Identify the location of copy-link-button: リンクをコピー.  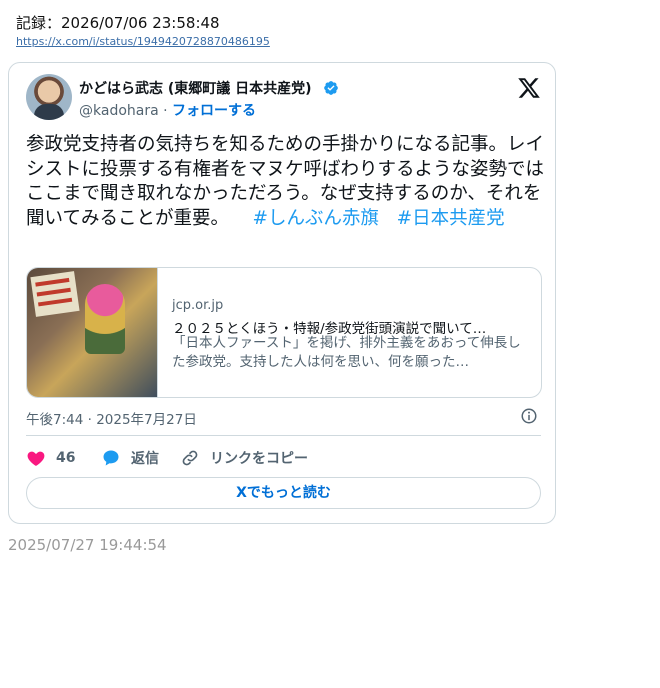
(244, 458).